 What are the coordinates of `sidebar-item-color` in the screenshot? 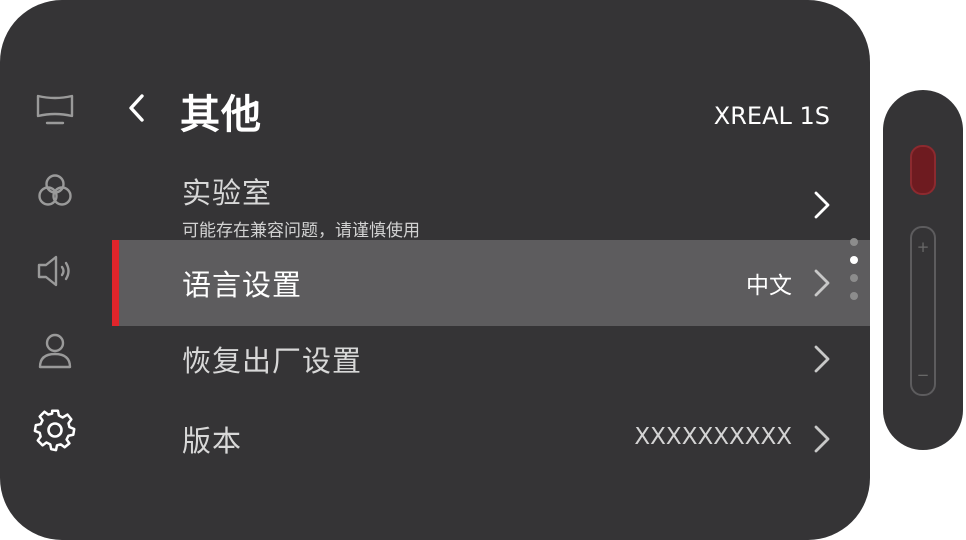 It's located at (55, 191).